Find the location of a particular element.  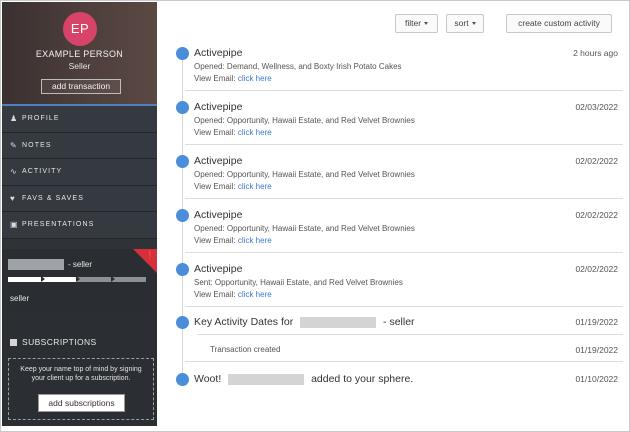

notes-icon: ✎ is located at coordinates (14, 145).